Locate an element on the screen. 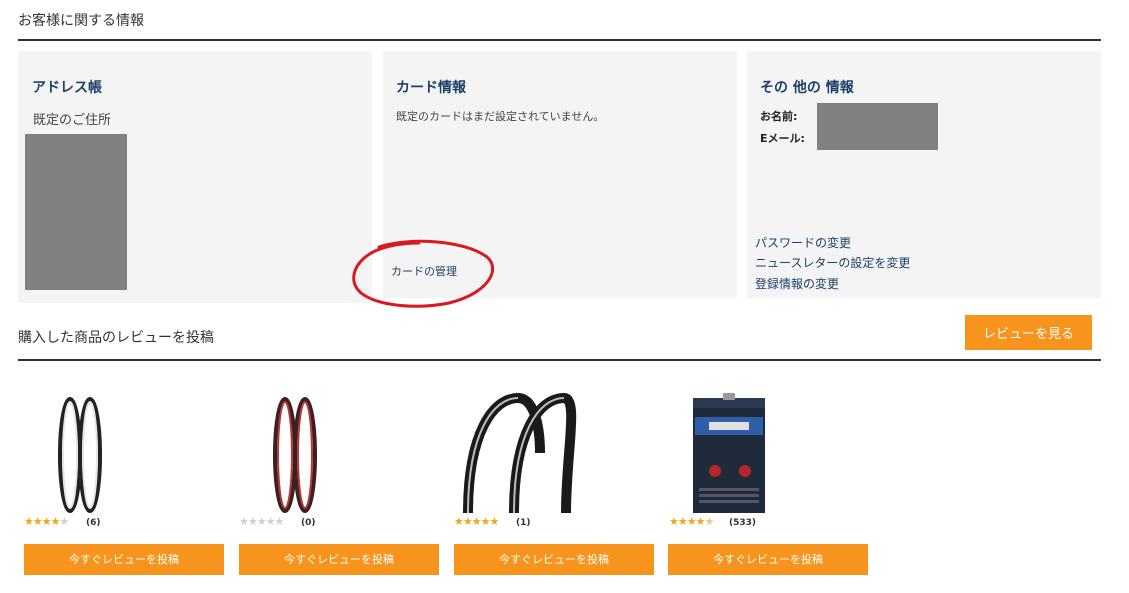 The image size is (1129, 593). redacted-address is located at coordinates (76, 212).